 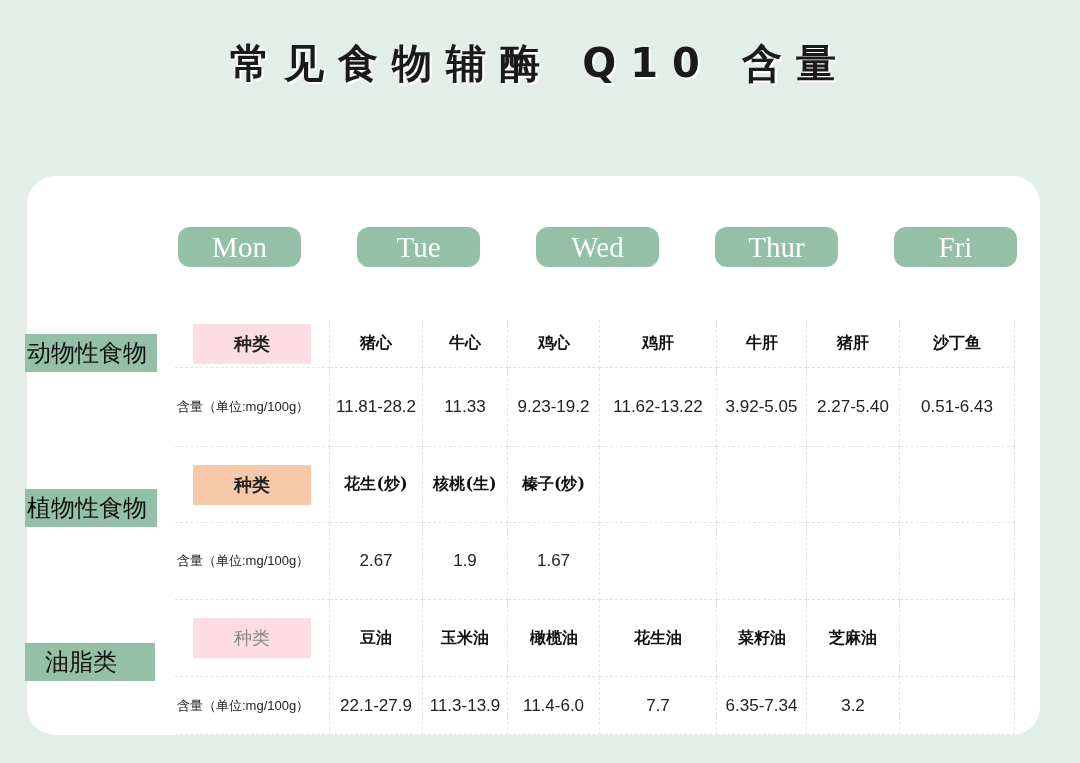 I want to click on day-label: Fri, so click(x=955, y=247).